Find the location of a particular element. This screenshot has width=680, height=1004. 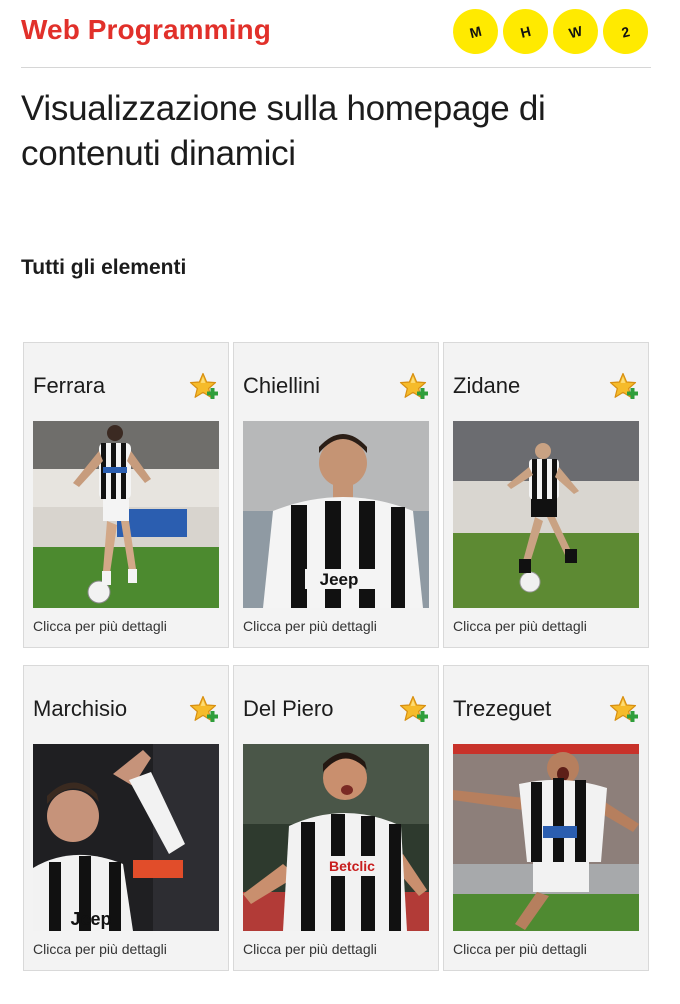

player-card-zidane: Zidane Clicca per più dettagli is located at coordinates (546, 495).